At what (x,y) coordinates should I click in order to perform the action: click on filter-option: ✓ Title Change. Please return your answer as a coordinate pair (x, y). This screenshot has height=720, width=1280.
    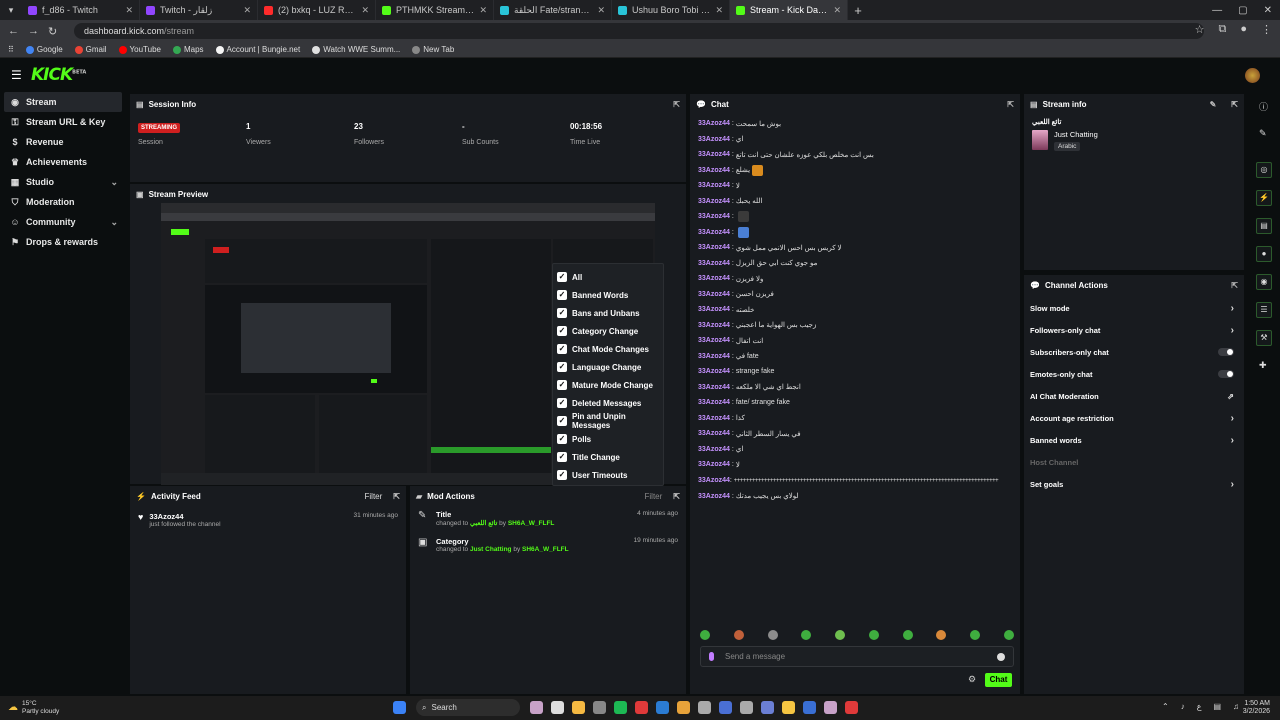
    Looking at the image, I should click on (608, 457).